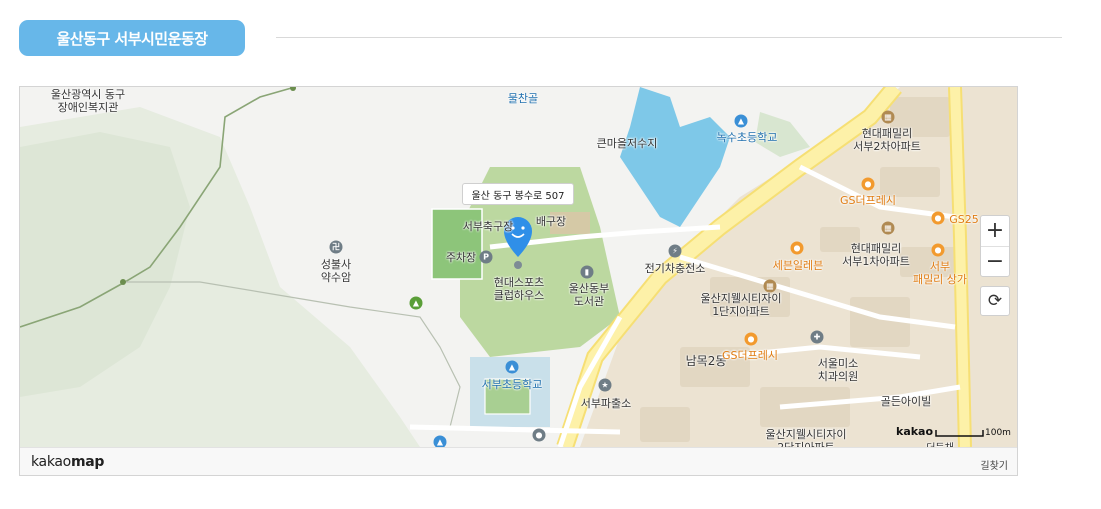  Describe the element at coordinates (964, 219) in the screenshot. I see `label-gs25: GS25` at that location.